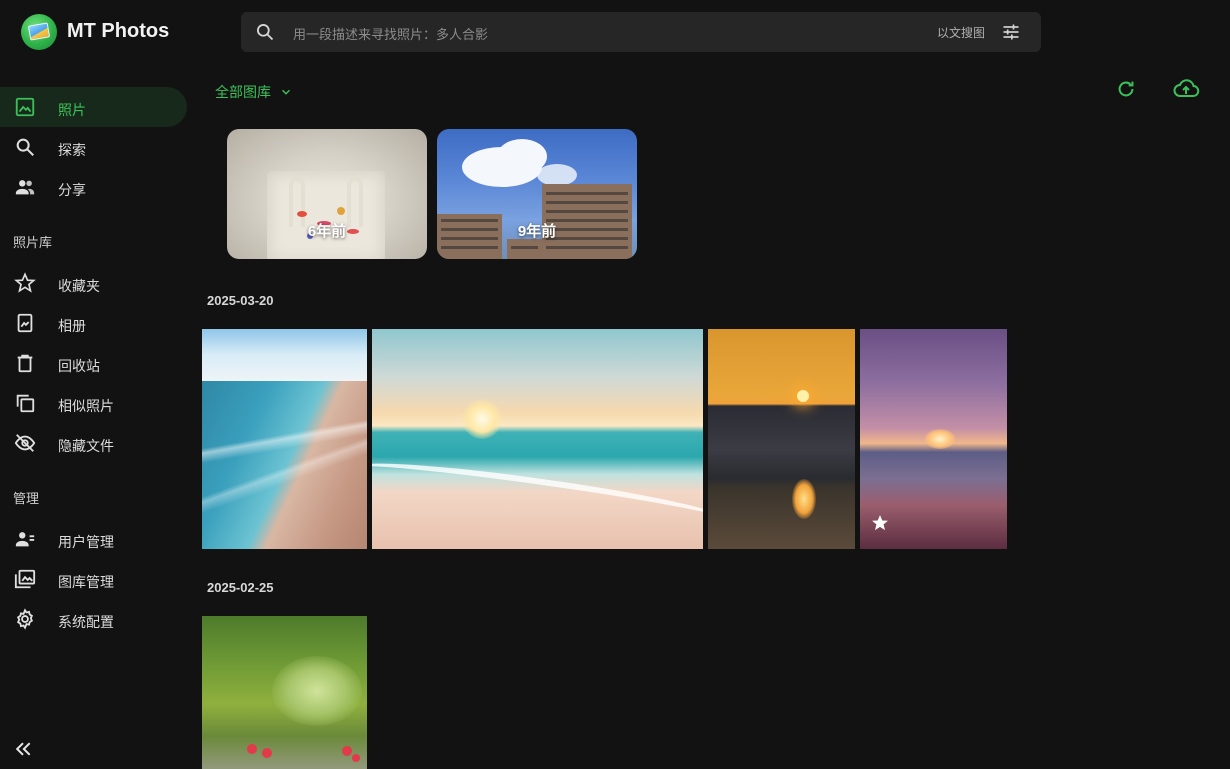  Describe the element at coordinates (240, 587) in the screenshot. I see `date-header: 2025-02-25` at that location.